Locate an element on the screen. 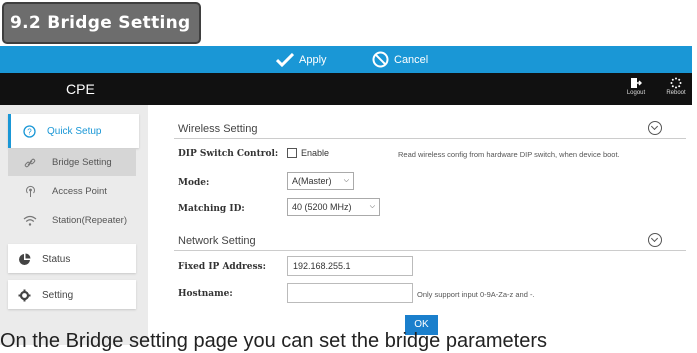  sidebar-item-setting: Setting is located at coordinates (72, 294).